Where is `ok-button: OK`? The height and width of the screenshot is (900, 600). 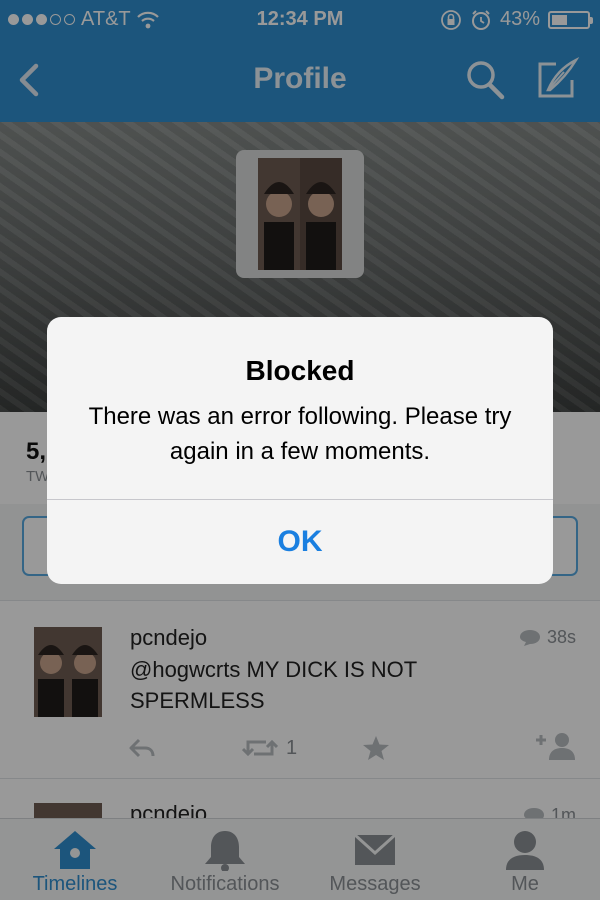
ok-button: OK is located at coordinates (300, 542).